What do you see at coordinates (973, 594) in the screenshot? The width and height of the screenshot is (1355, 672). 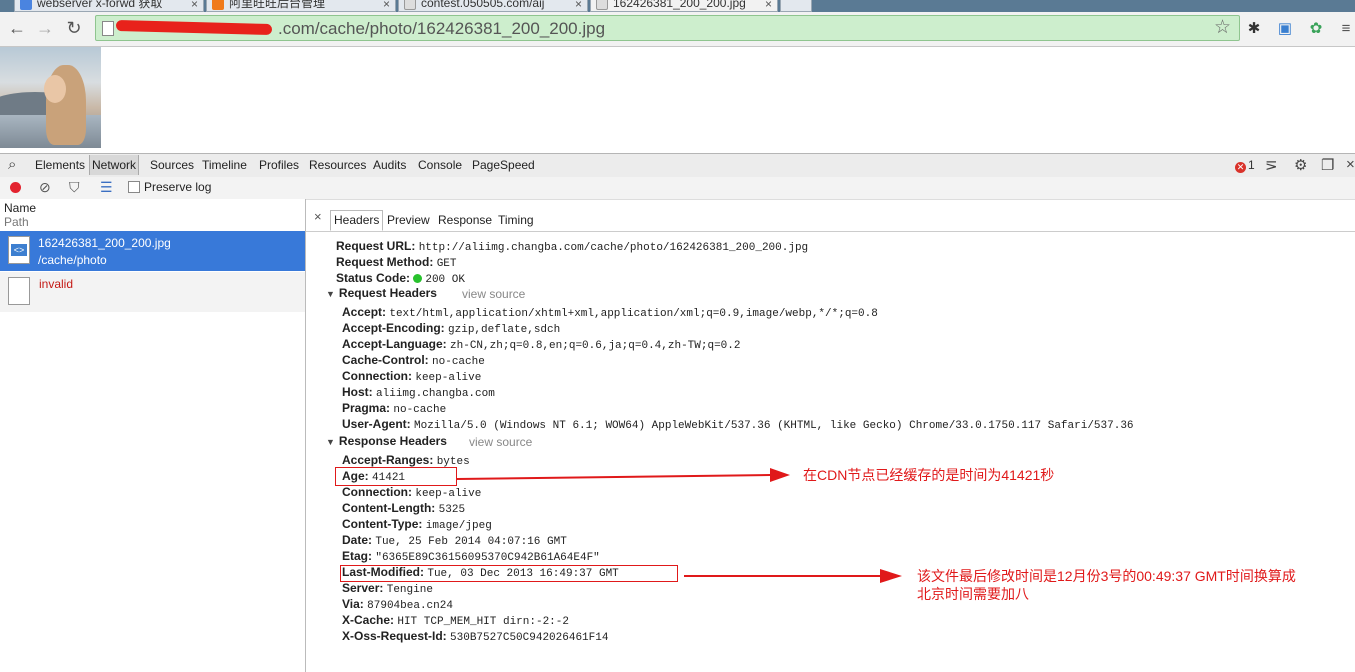 I see `lastmod-annotation-line2: 北京时间需要加八` at bounding box center [973, 594].